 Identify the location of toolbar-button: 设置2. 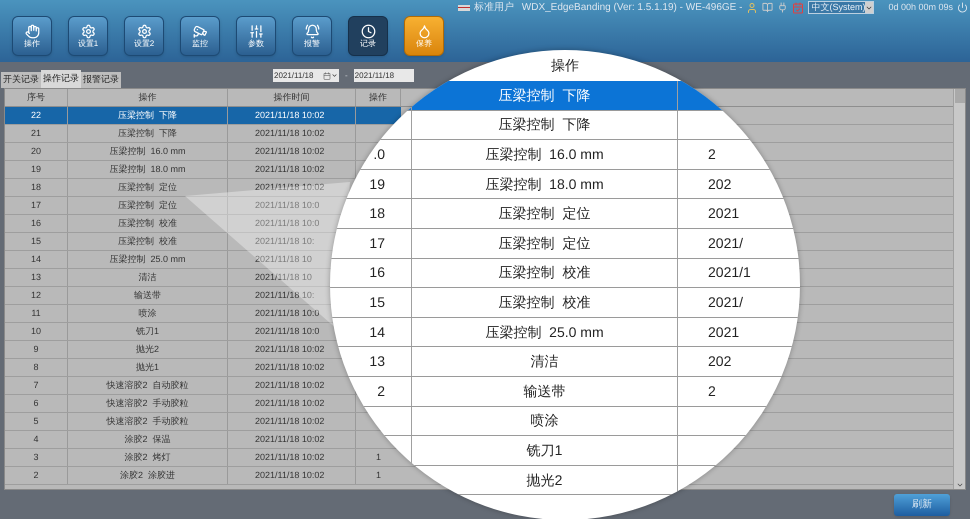
(144, 36).